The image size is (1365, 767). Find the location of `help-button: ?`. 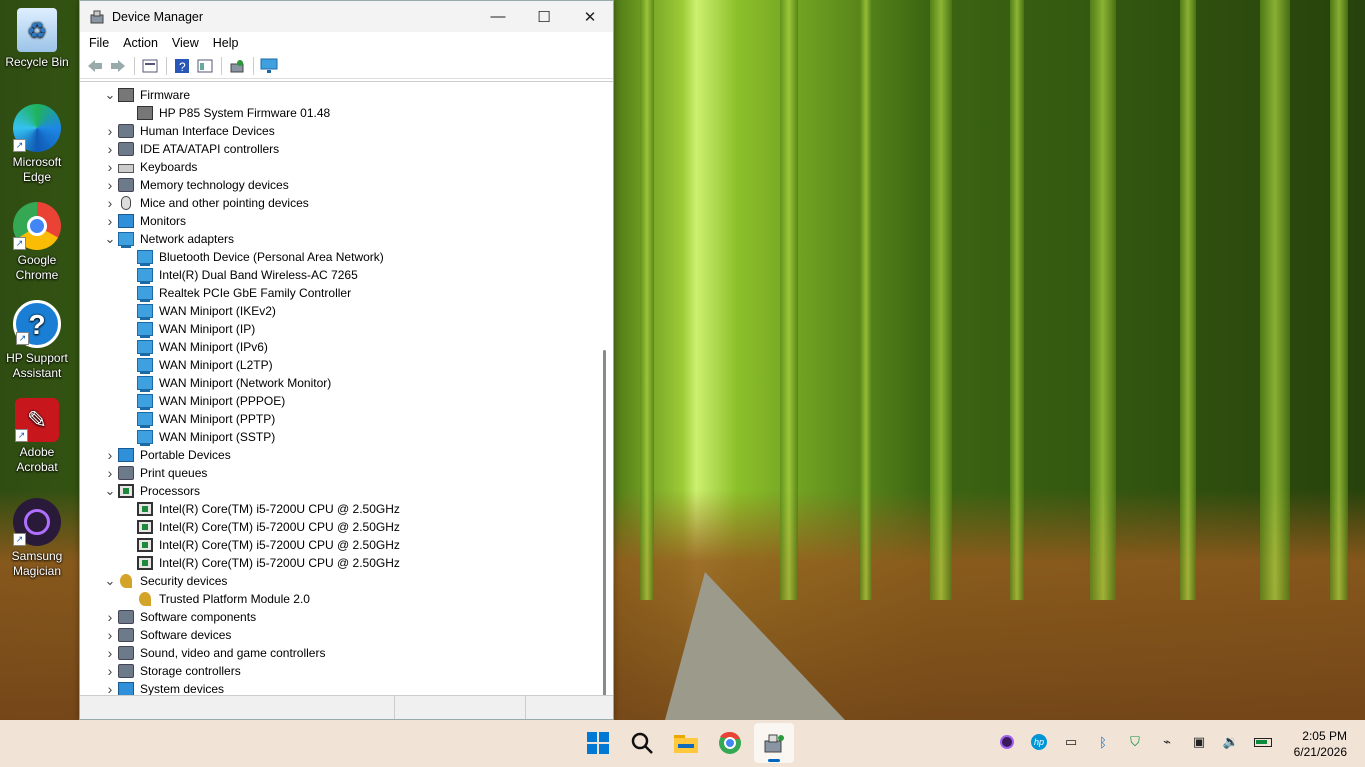

help-button: ? is located at coordinates (182, 66).